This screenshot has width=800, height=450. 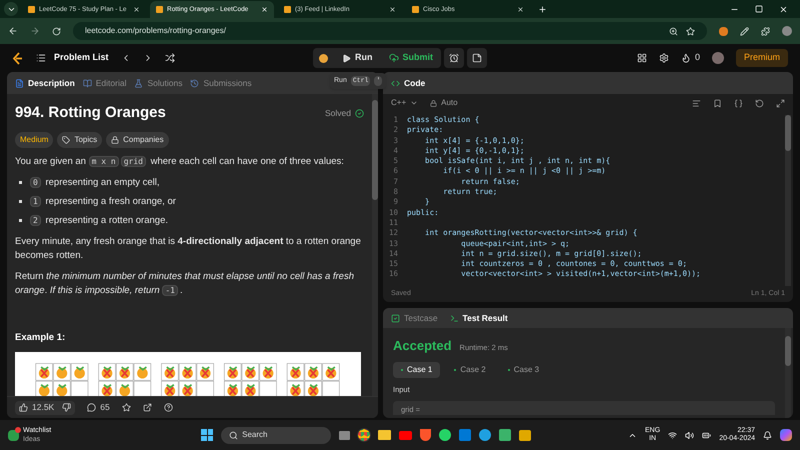 What do you see at coordinates (477, 58) in the screenshot?
I see `notes-button` at bounding box center [477, 58].